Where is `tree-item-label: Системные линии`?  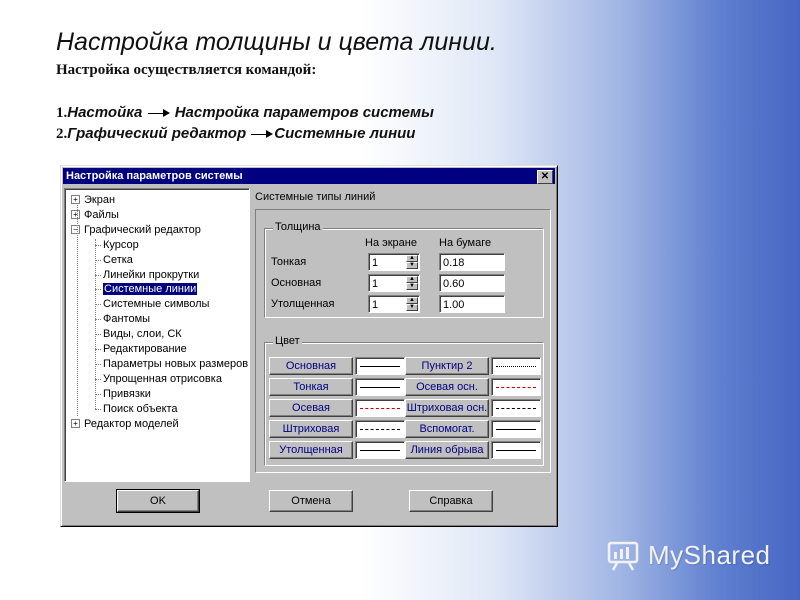 tree-item-label: Системные линии is located at coordinates (150, 289).